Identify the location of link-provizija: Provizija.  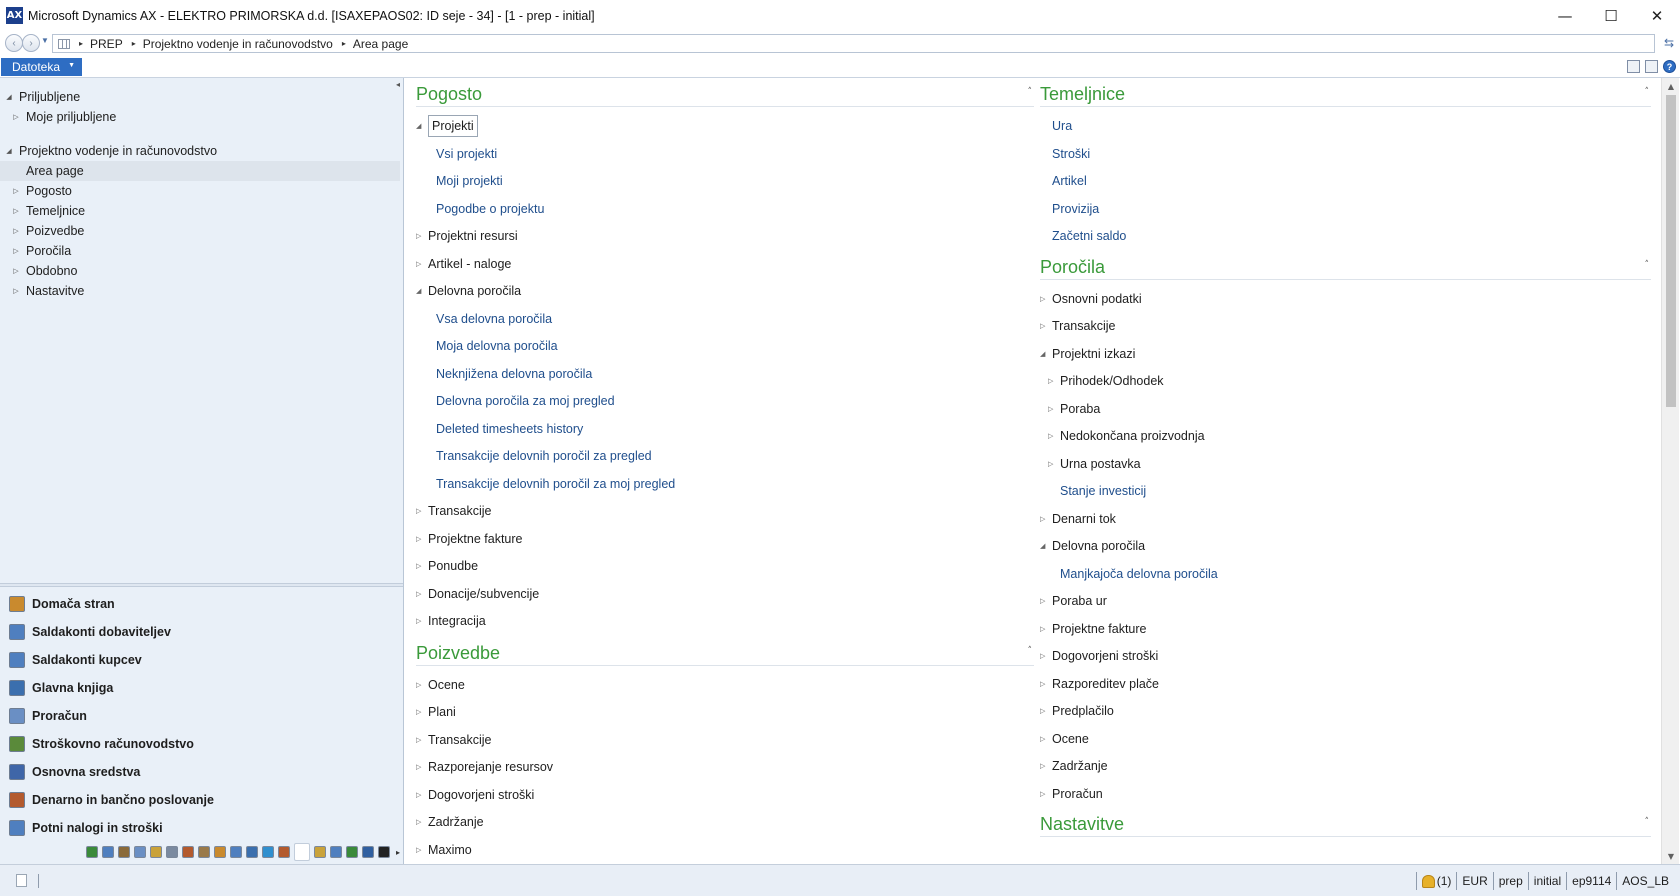
(1069, 209).